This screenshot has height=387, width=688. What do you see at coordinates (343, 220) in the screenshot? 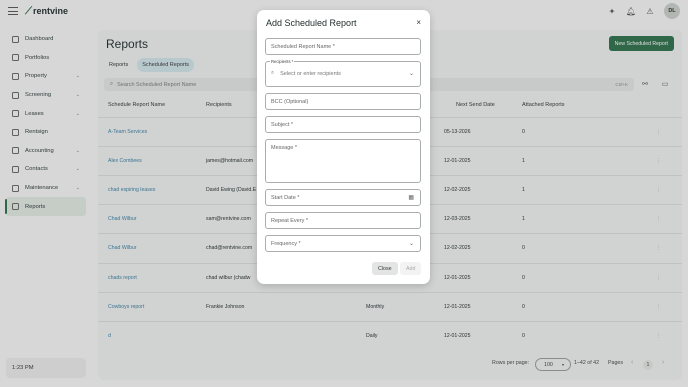
I see `repeat-every-field: Repeat Every *` at bounding box center [343, 220].